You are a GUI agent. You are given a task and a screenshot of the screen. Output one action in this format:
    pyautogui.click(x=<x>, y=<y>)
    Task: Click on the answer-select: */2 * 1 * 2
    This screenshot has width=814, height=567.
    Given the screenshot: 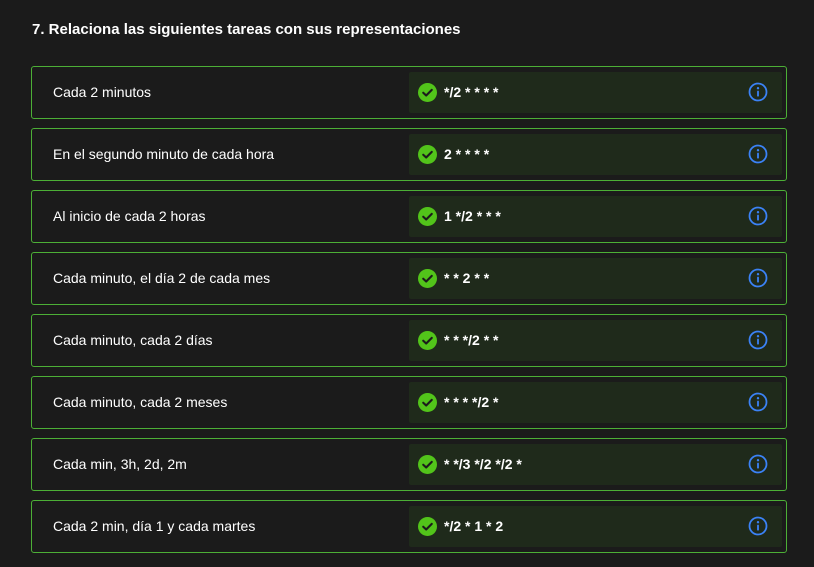 What is the action you would take?
    pyautogui.click(x=595, y=526)
    